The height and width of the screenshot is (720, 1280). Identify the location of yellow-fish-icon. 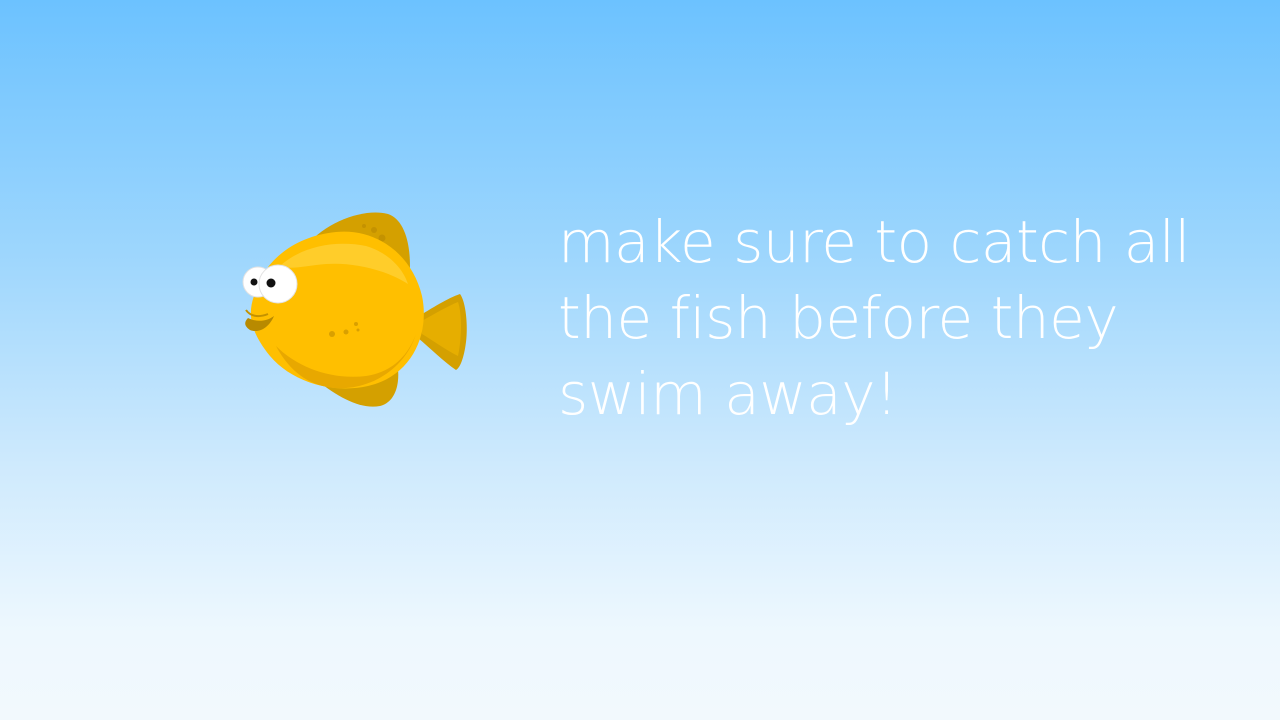
(354, 309).